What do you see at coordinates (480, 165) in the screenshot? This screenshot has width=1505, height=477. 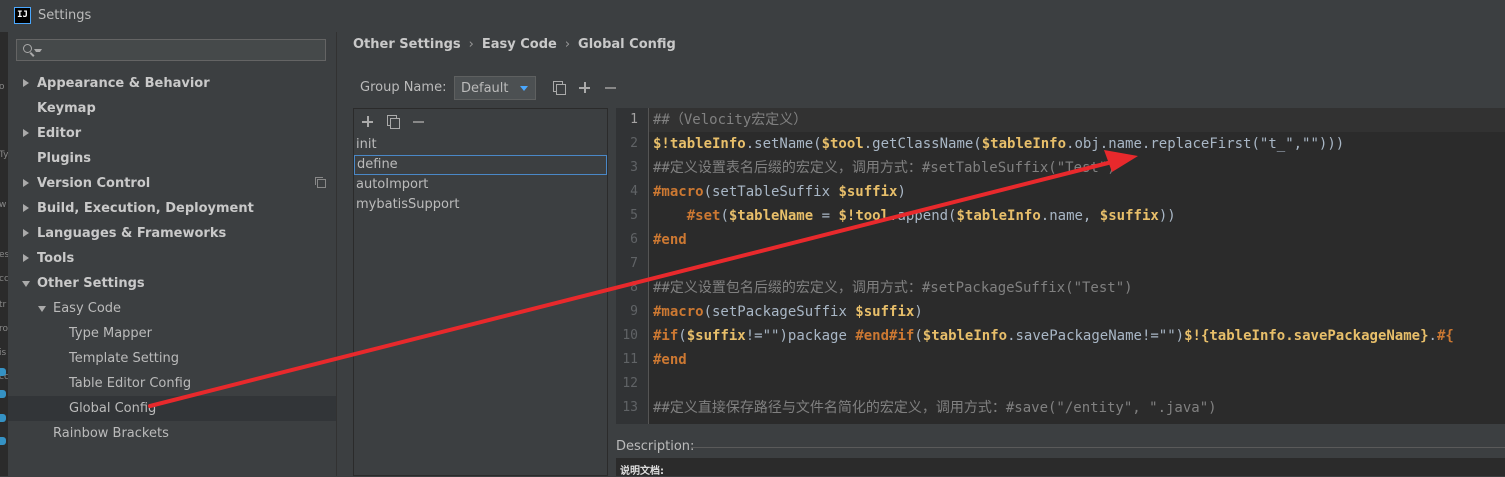 I see `list-item-define: define` at bounding box center [480, 165].